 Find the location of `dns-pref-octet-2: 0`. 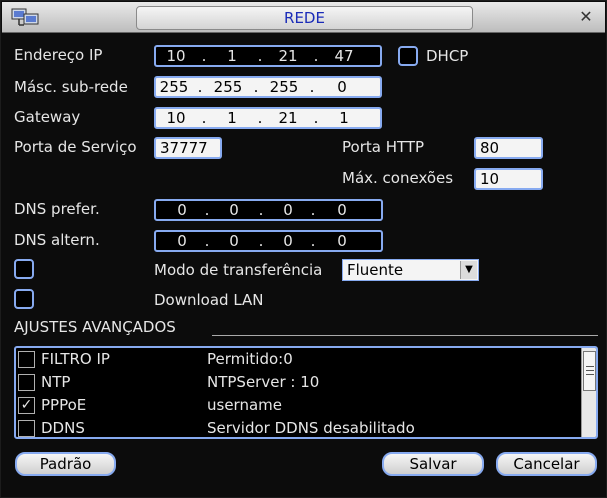

dns-pref-octet-2: 0 is located at coordinates (234, 210).